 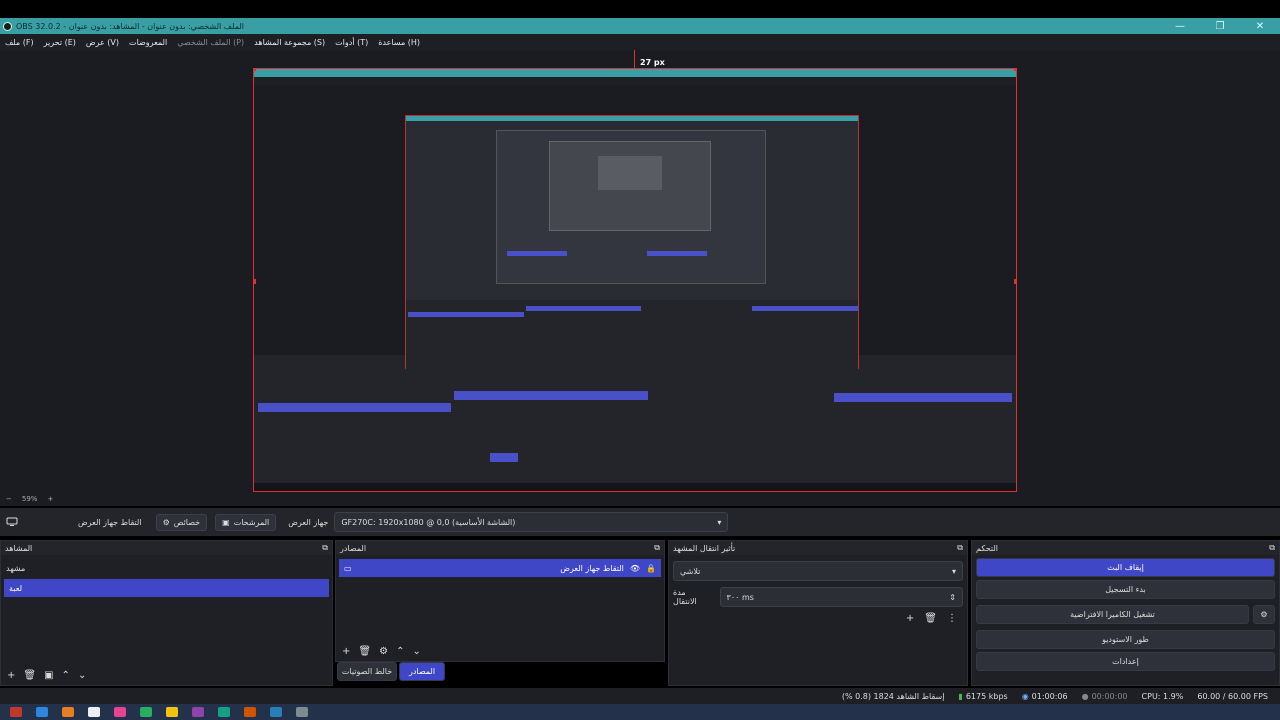 I want to click on sources-header: المصادر ⧉, so click(x=500, y=548).